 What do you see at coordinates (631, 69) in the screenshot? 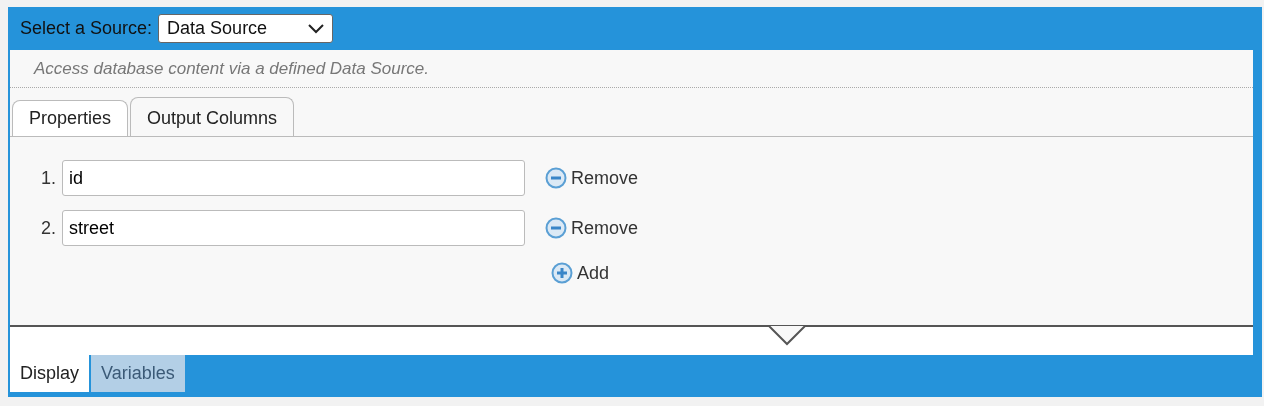
I see `description-text: Access database content via a defined Data Source.` at bounding box center [631, 69].